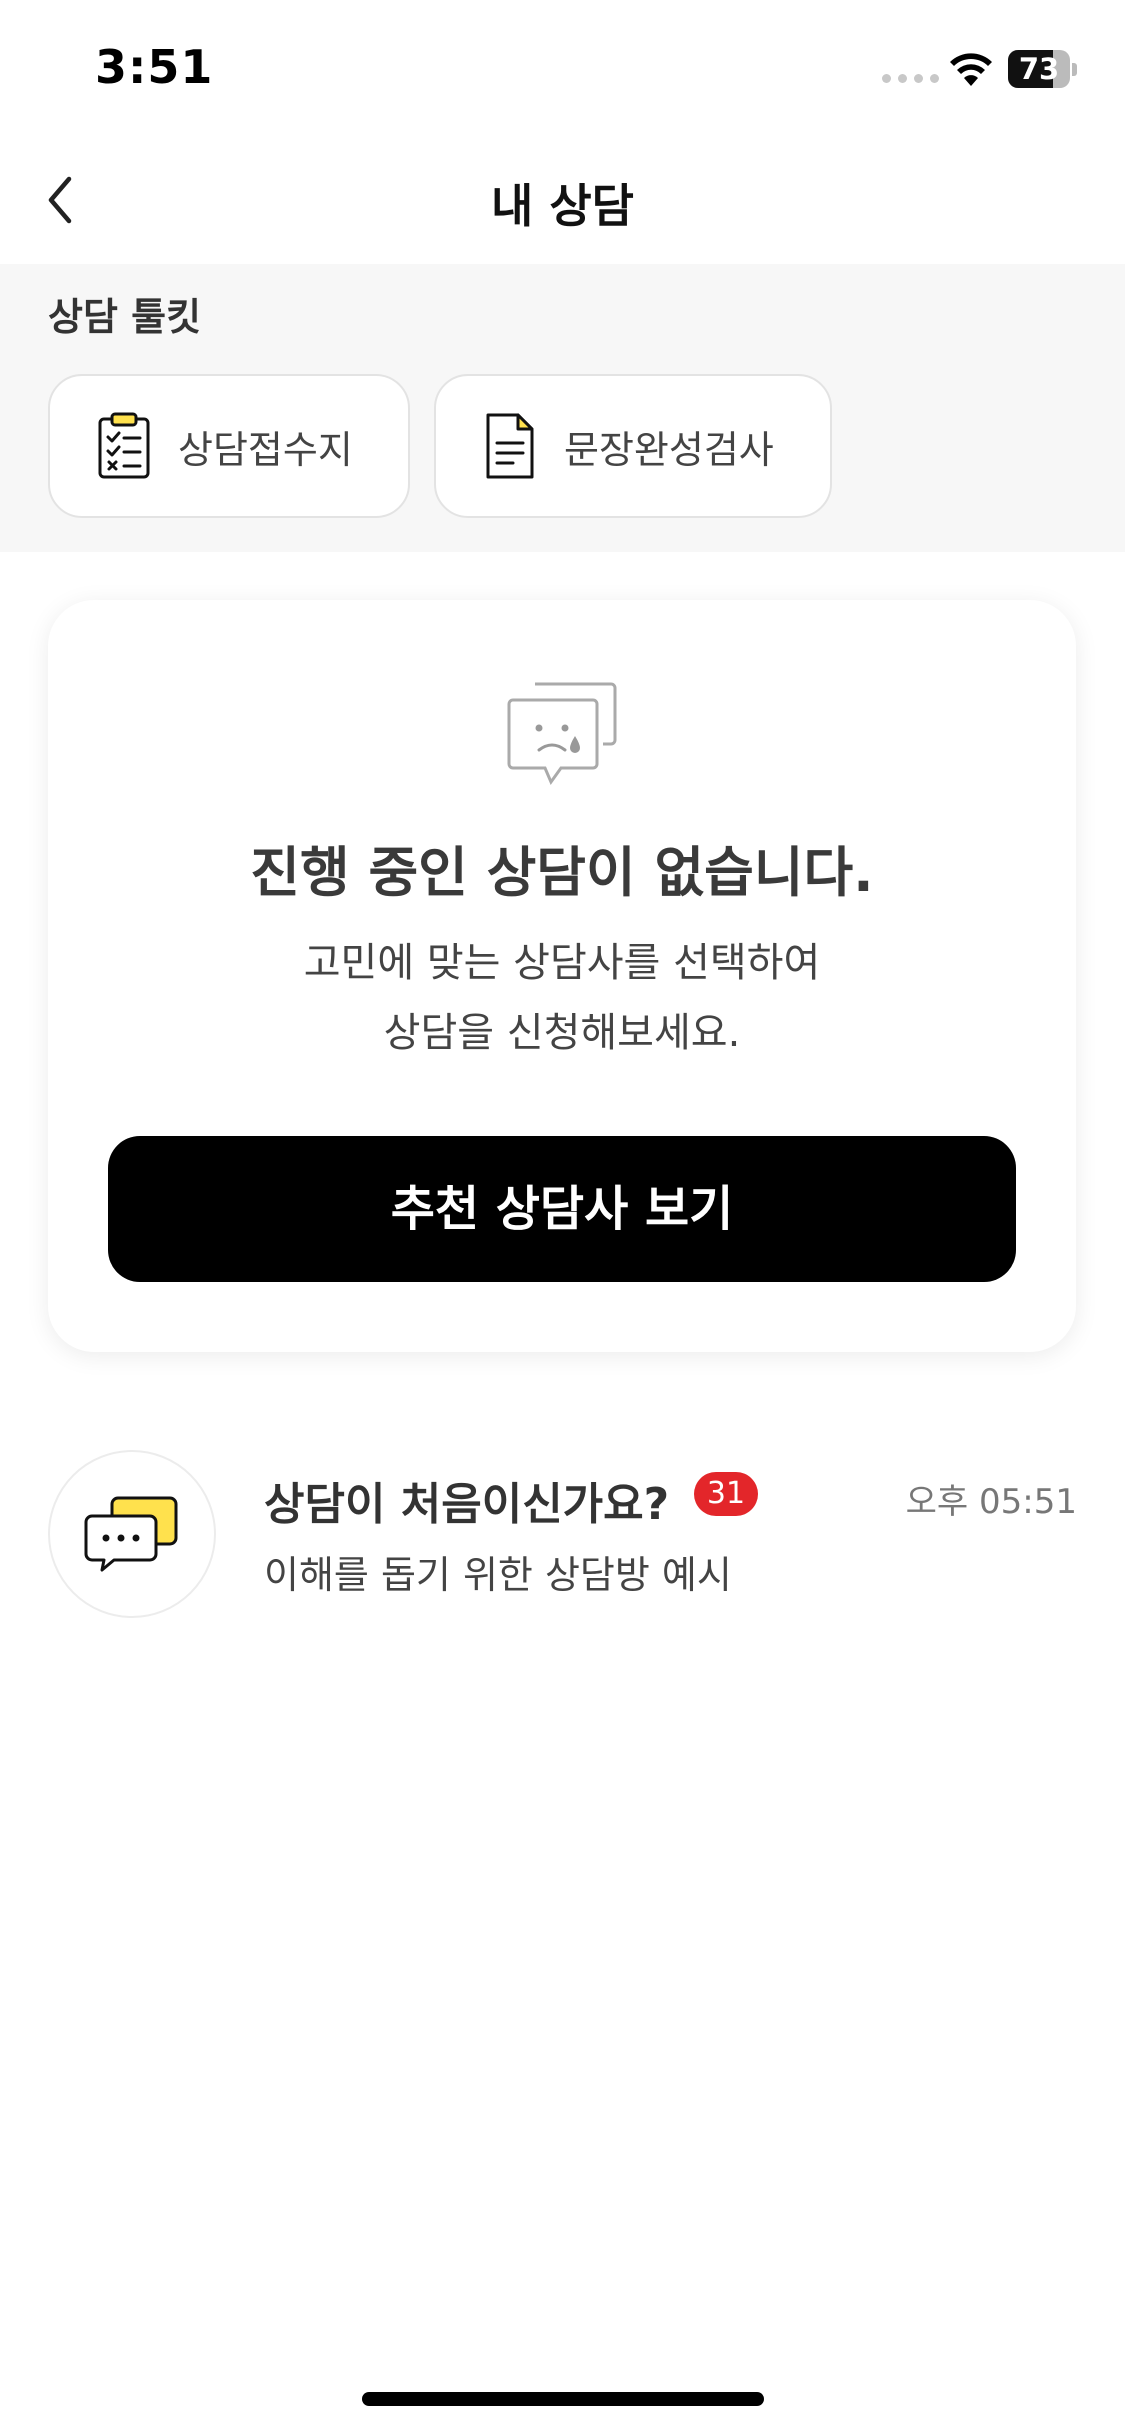  I want to click on page-title: 내 상담, so click(562, 206).